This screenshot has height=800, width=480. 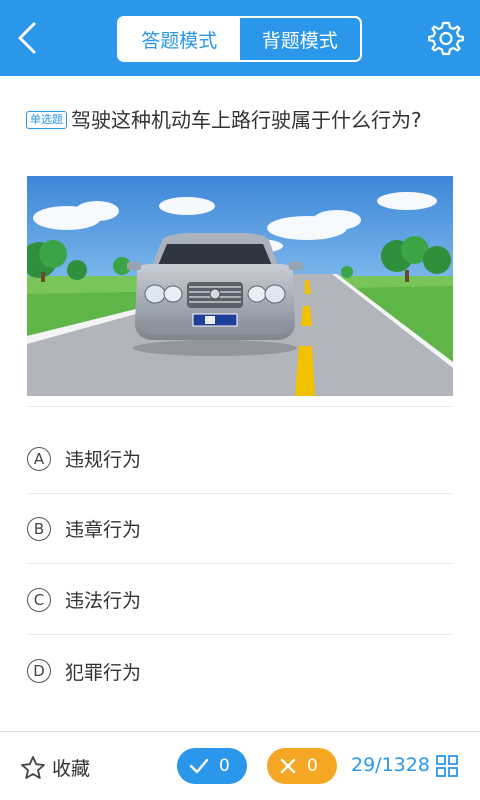 I want to click on correct-count: 0, so click(x=224, y=766).